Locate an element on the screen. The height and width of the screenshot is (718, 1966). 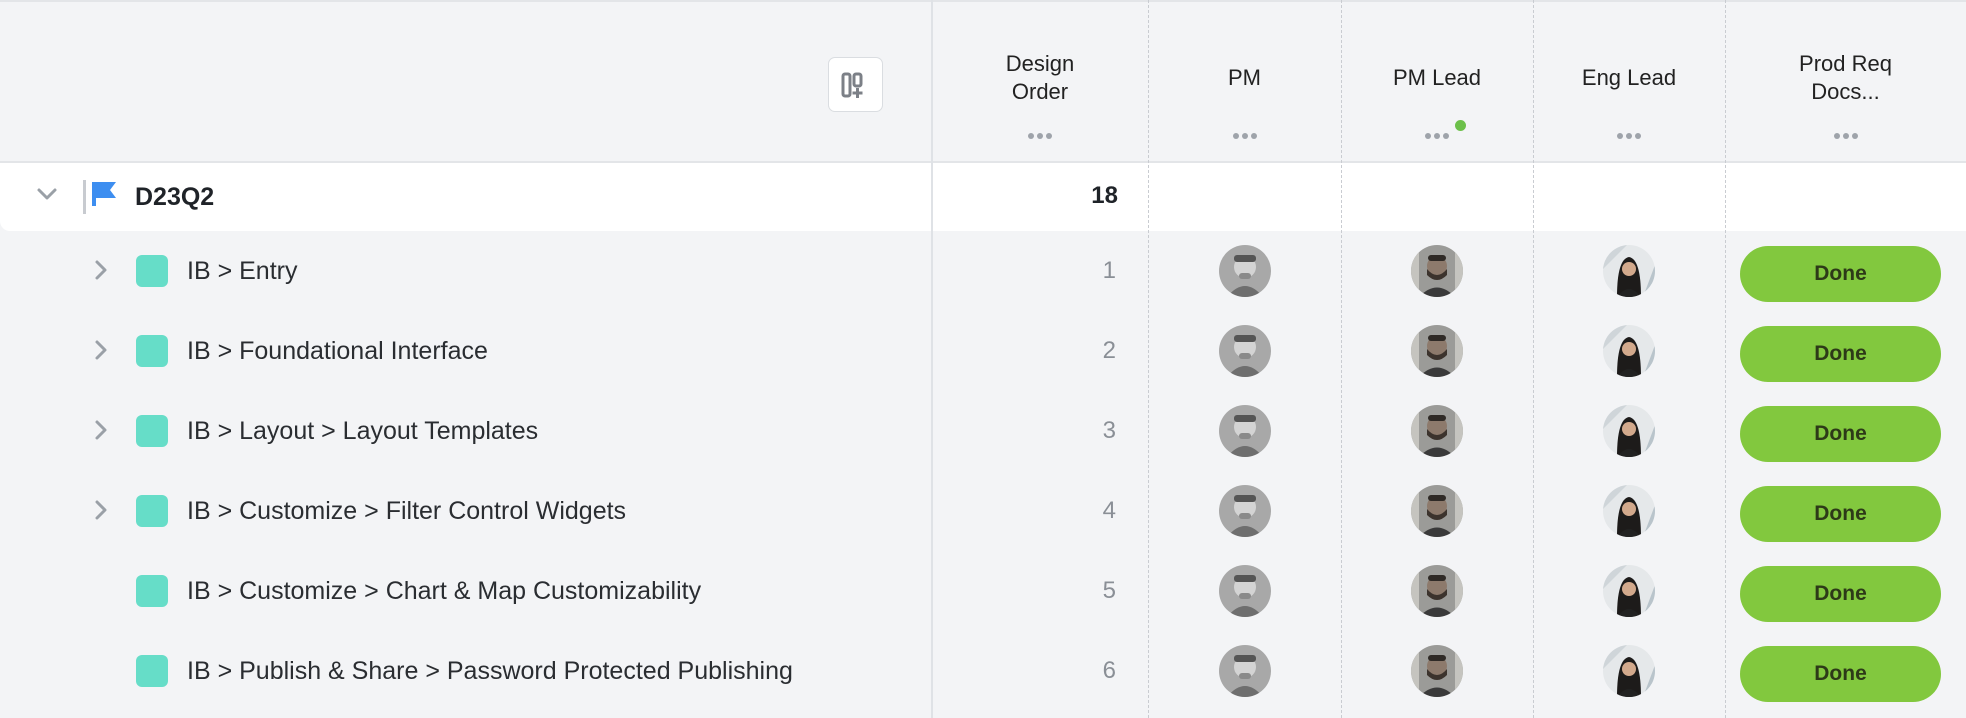
header-eng-lead-label: Eng Lead is located at coordinates (1629, 77).